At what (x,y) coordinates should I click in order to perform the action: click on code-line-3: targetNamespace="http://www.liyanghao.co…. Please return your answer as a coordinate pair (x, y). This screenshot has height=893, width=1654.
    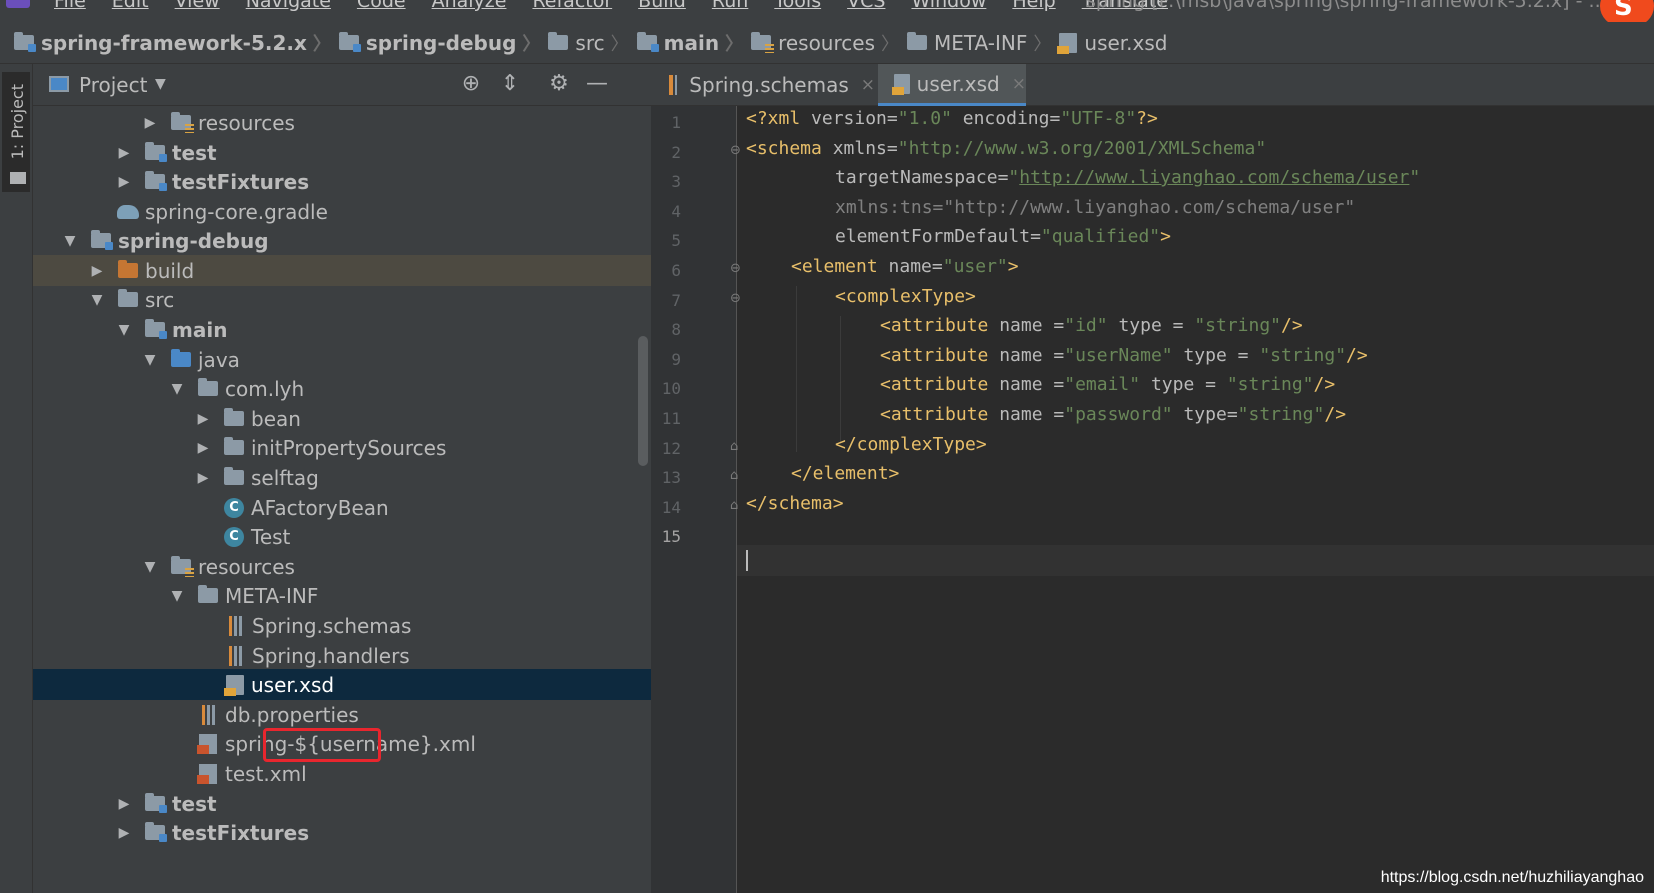
    Looking at the image, I should click on (1127, 177).